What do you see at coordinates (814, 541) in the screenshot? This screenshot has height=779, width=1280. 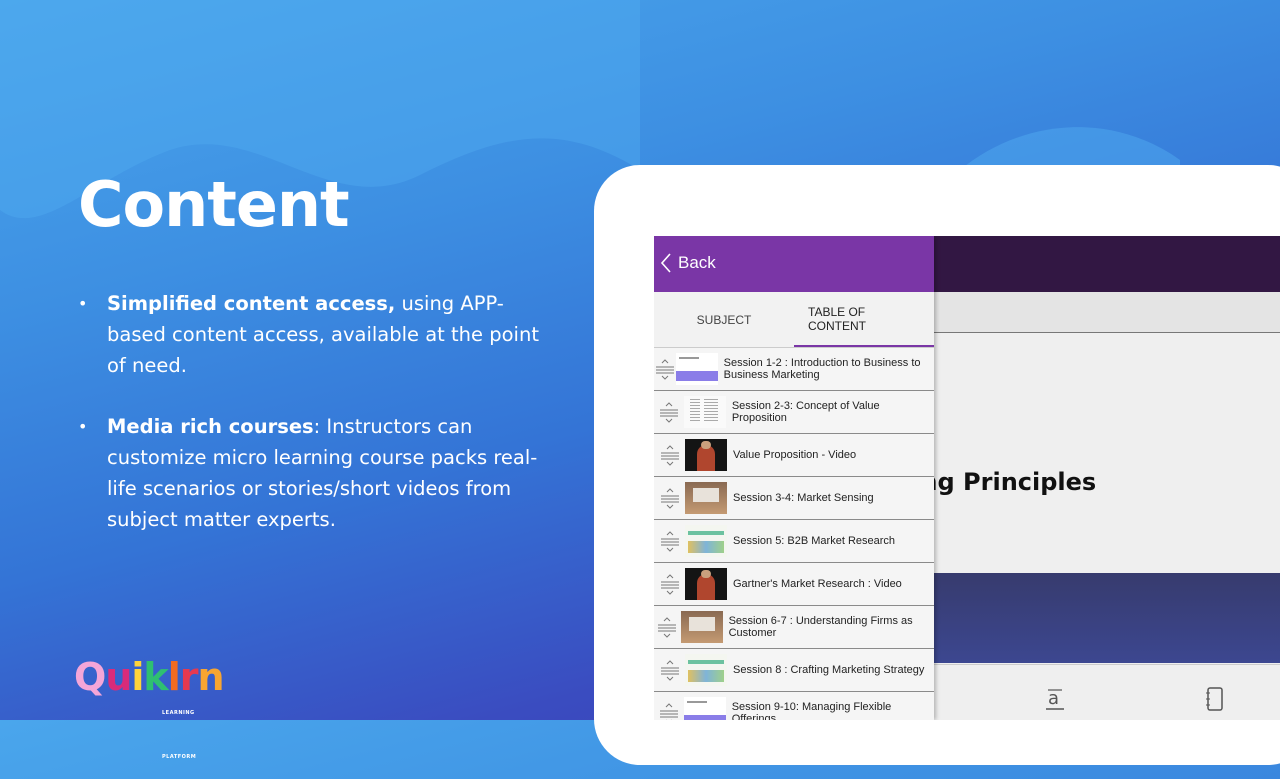 I see `list-item-title: Session 5: B2B Market Research` at bounding box center [814, 541].